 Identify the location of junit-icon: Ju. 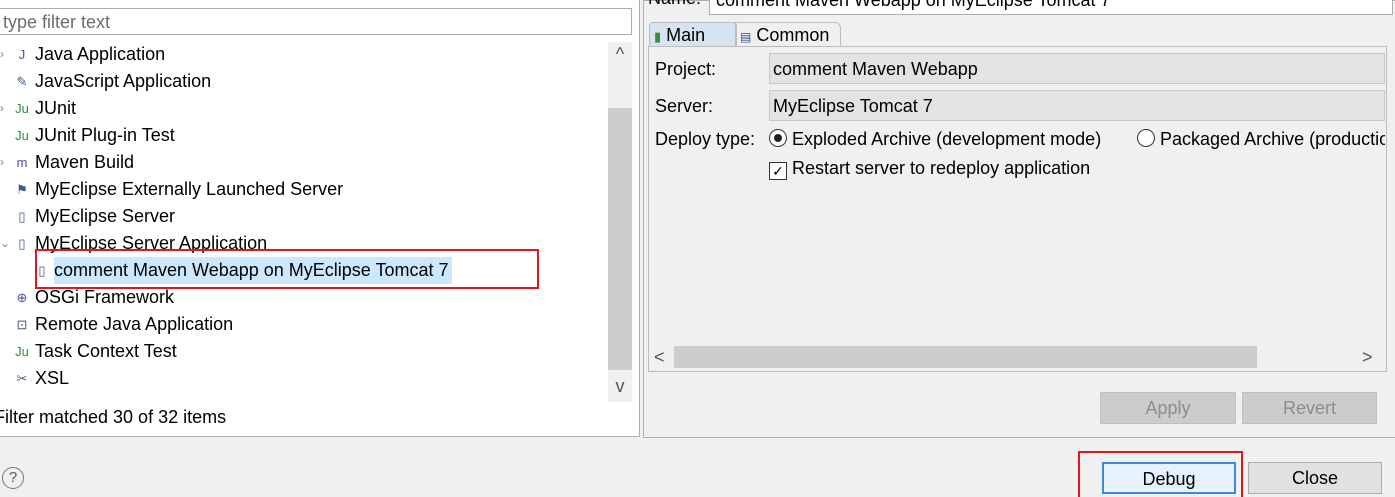
(22, 108).